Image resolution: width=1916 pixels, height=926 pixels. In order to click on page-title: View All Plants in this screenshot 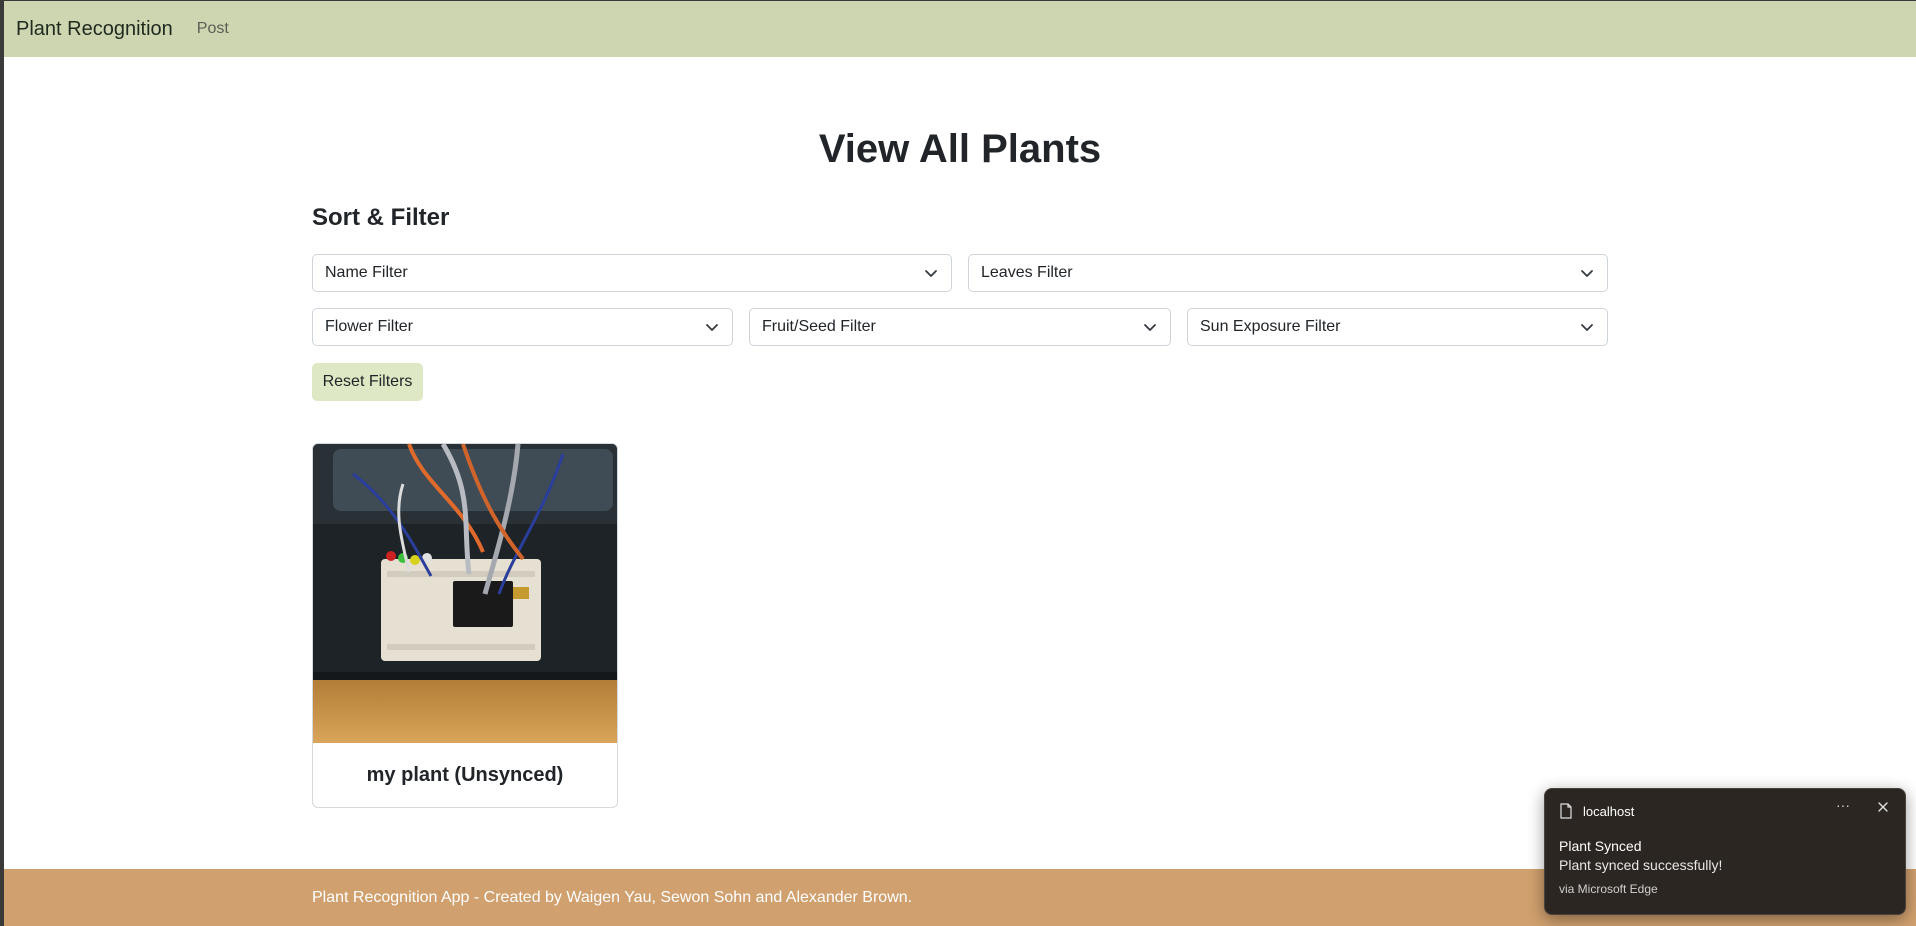, I will do `click(960, 149)`.